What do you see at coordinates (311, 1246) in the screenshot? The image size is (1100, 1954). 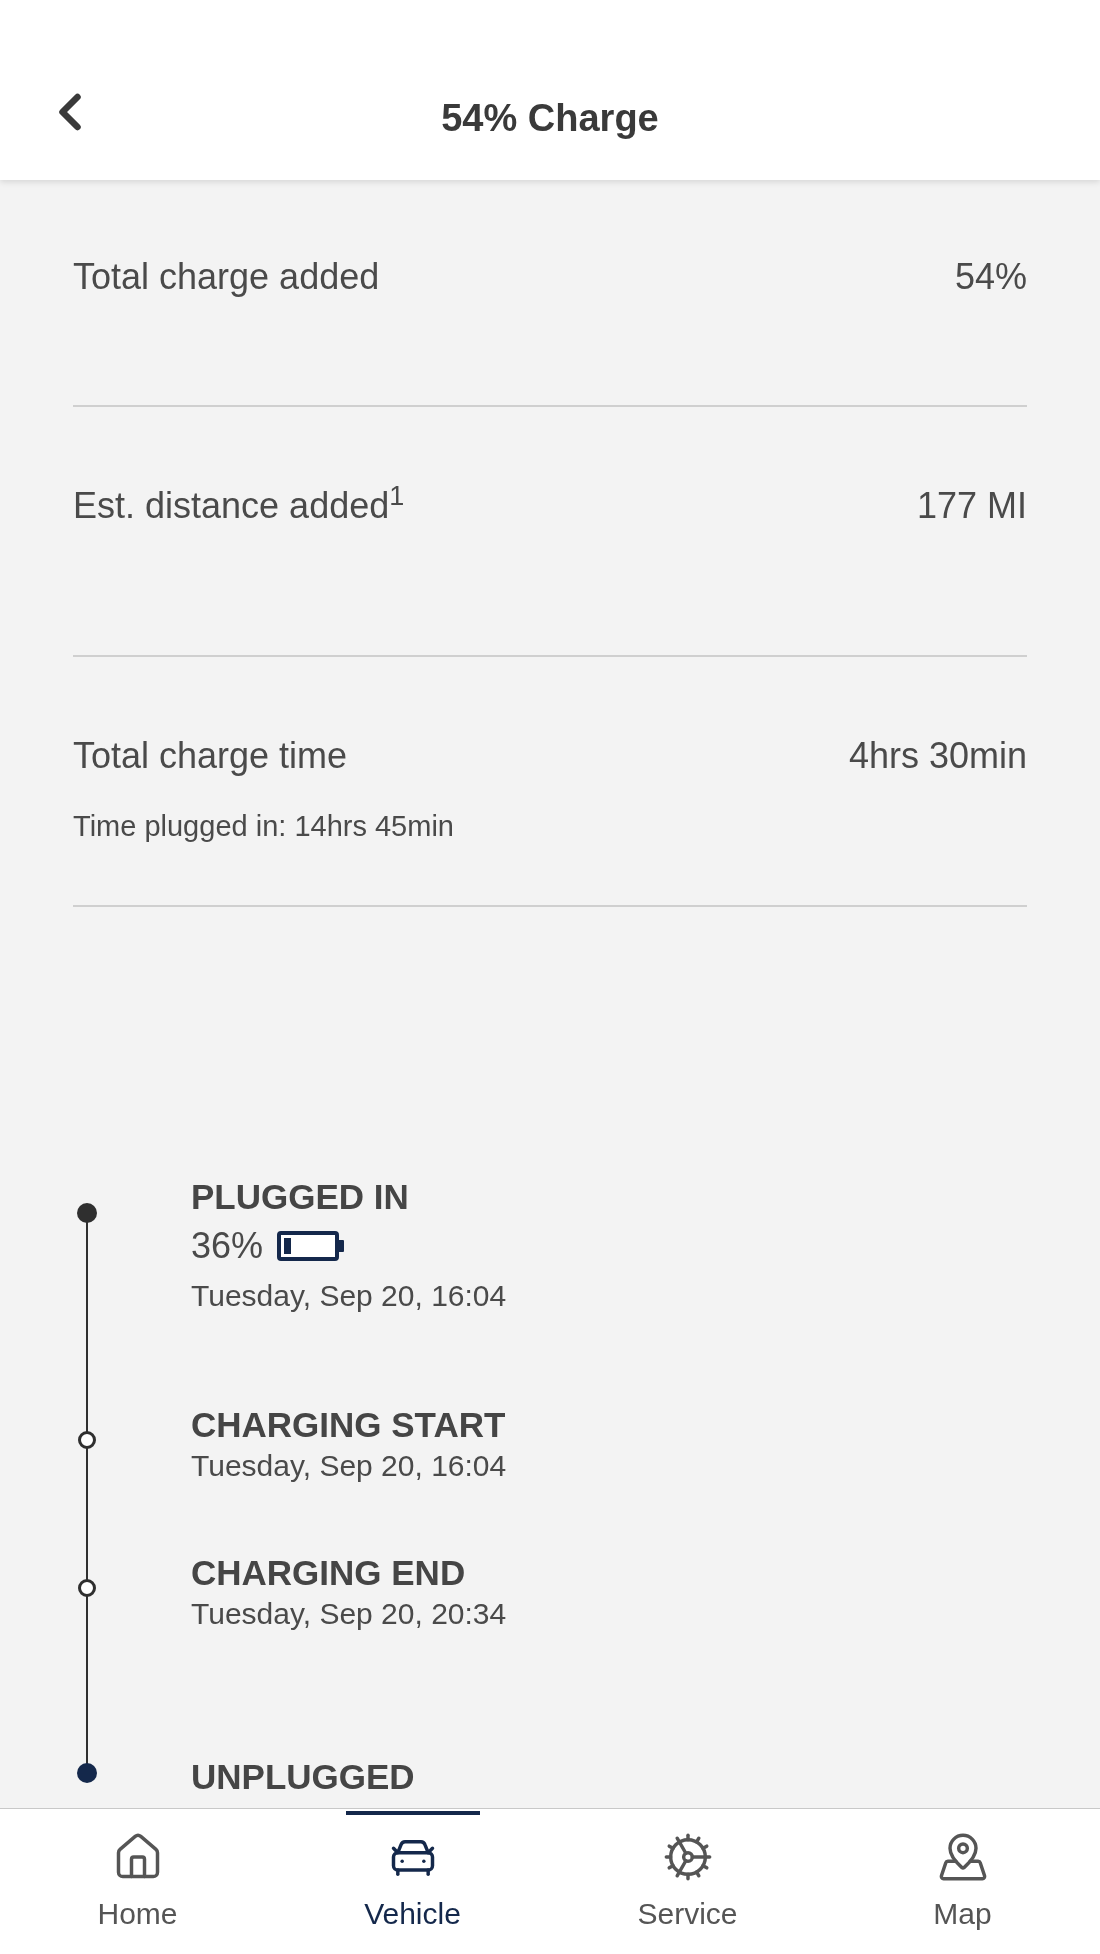 I see `battery-icon` at bounding box center [311, 1246].